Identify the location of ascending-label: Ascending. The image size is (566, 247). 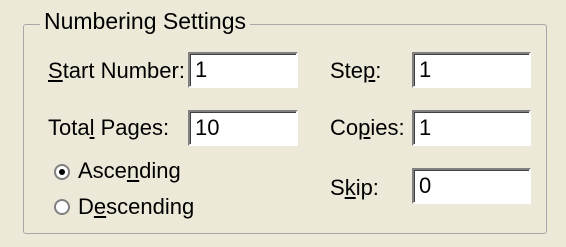
(129, 171).